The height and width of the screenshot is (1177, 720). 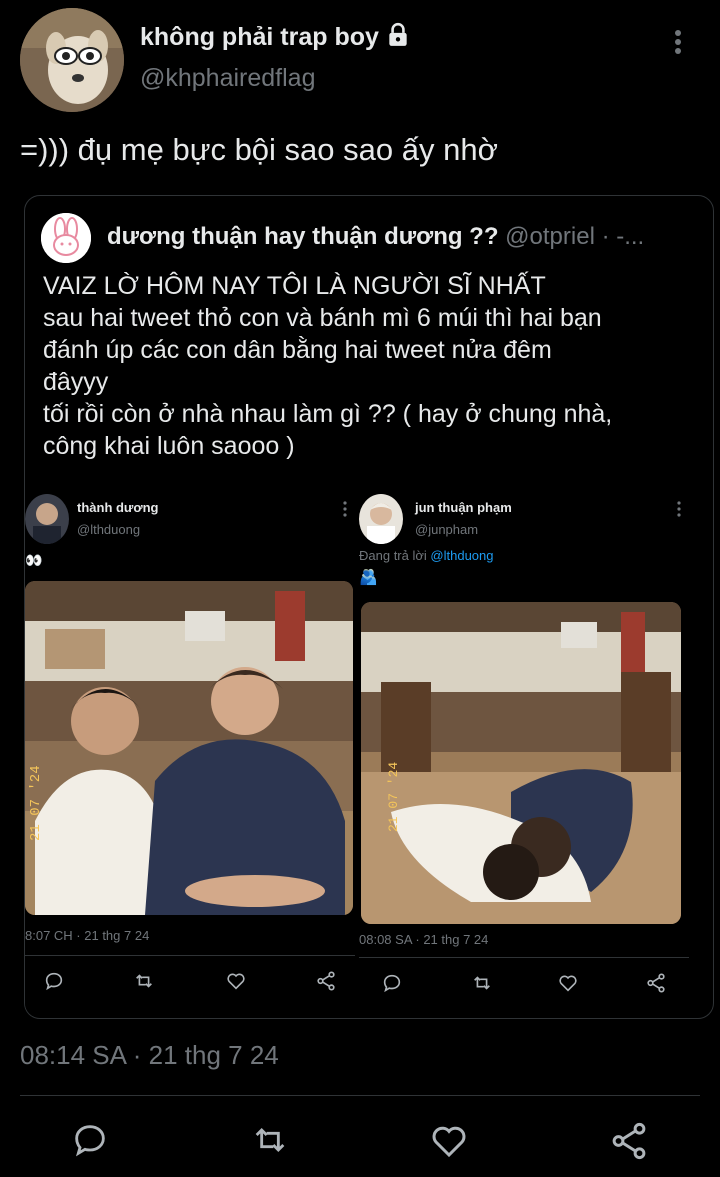 What do you see at coordinates (47, 519) in the screenshot?
I see `embedded-left-avatar` at bounding box center [47, 519].